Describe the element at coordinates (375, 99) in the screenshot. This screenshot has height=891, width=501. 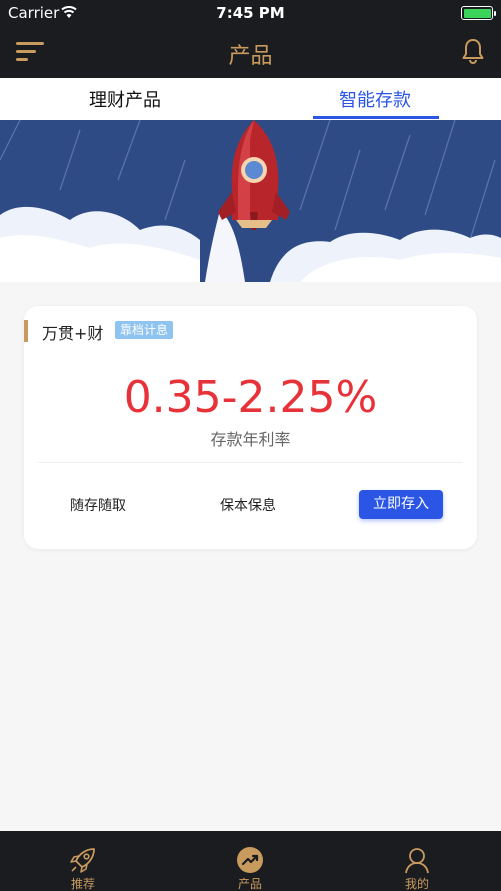
I see `tab-smart-deposit: 智能存款` at that location.